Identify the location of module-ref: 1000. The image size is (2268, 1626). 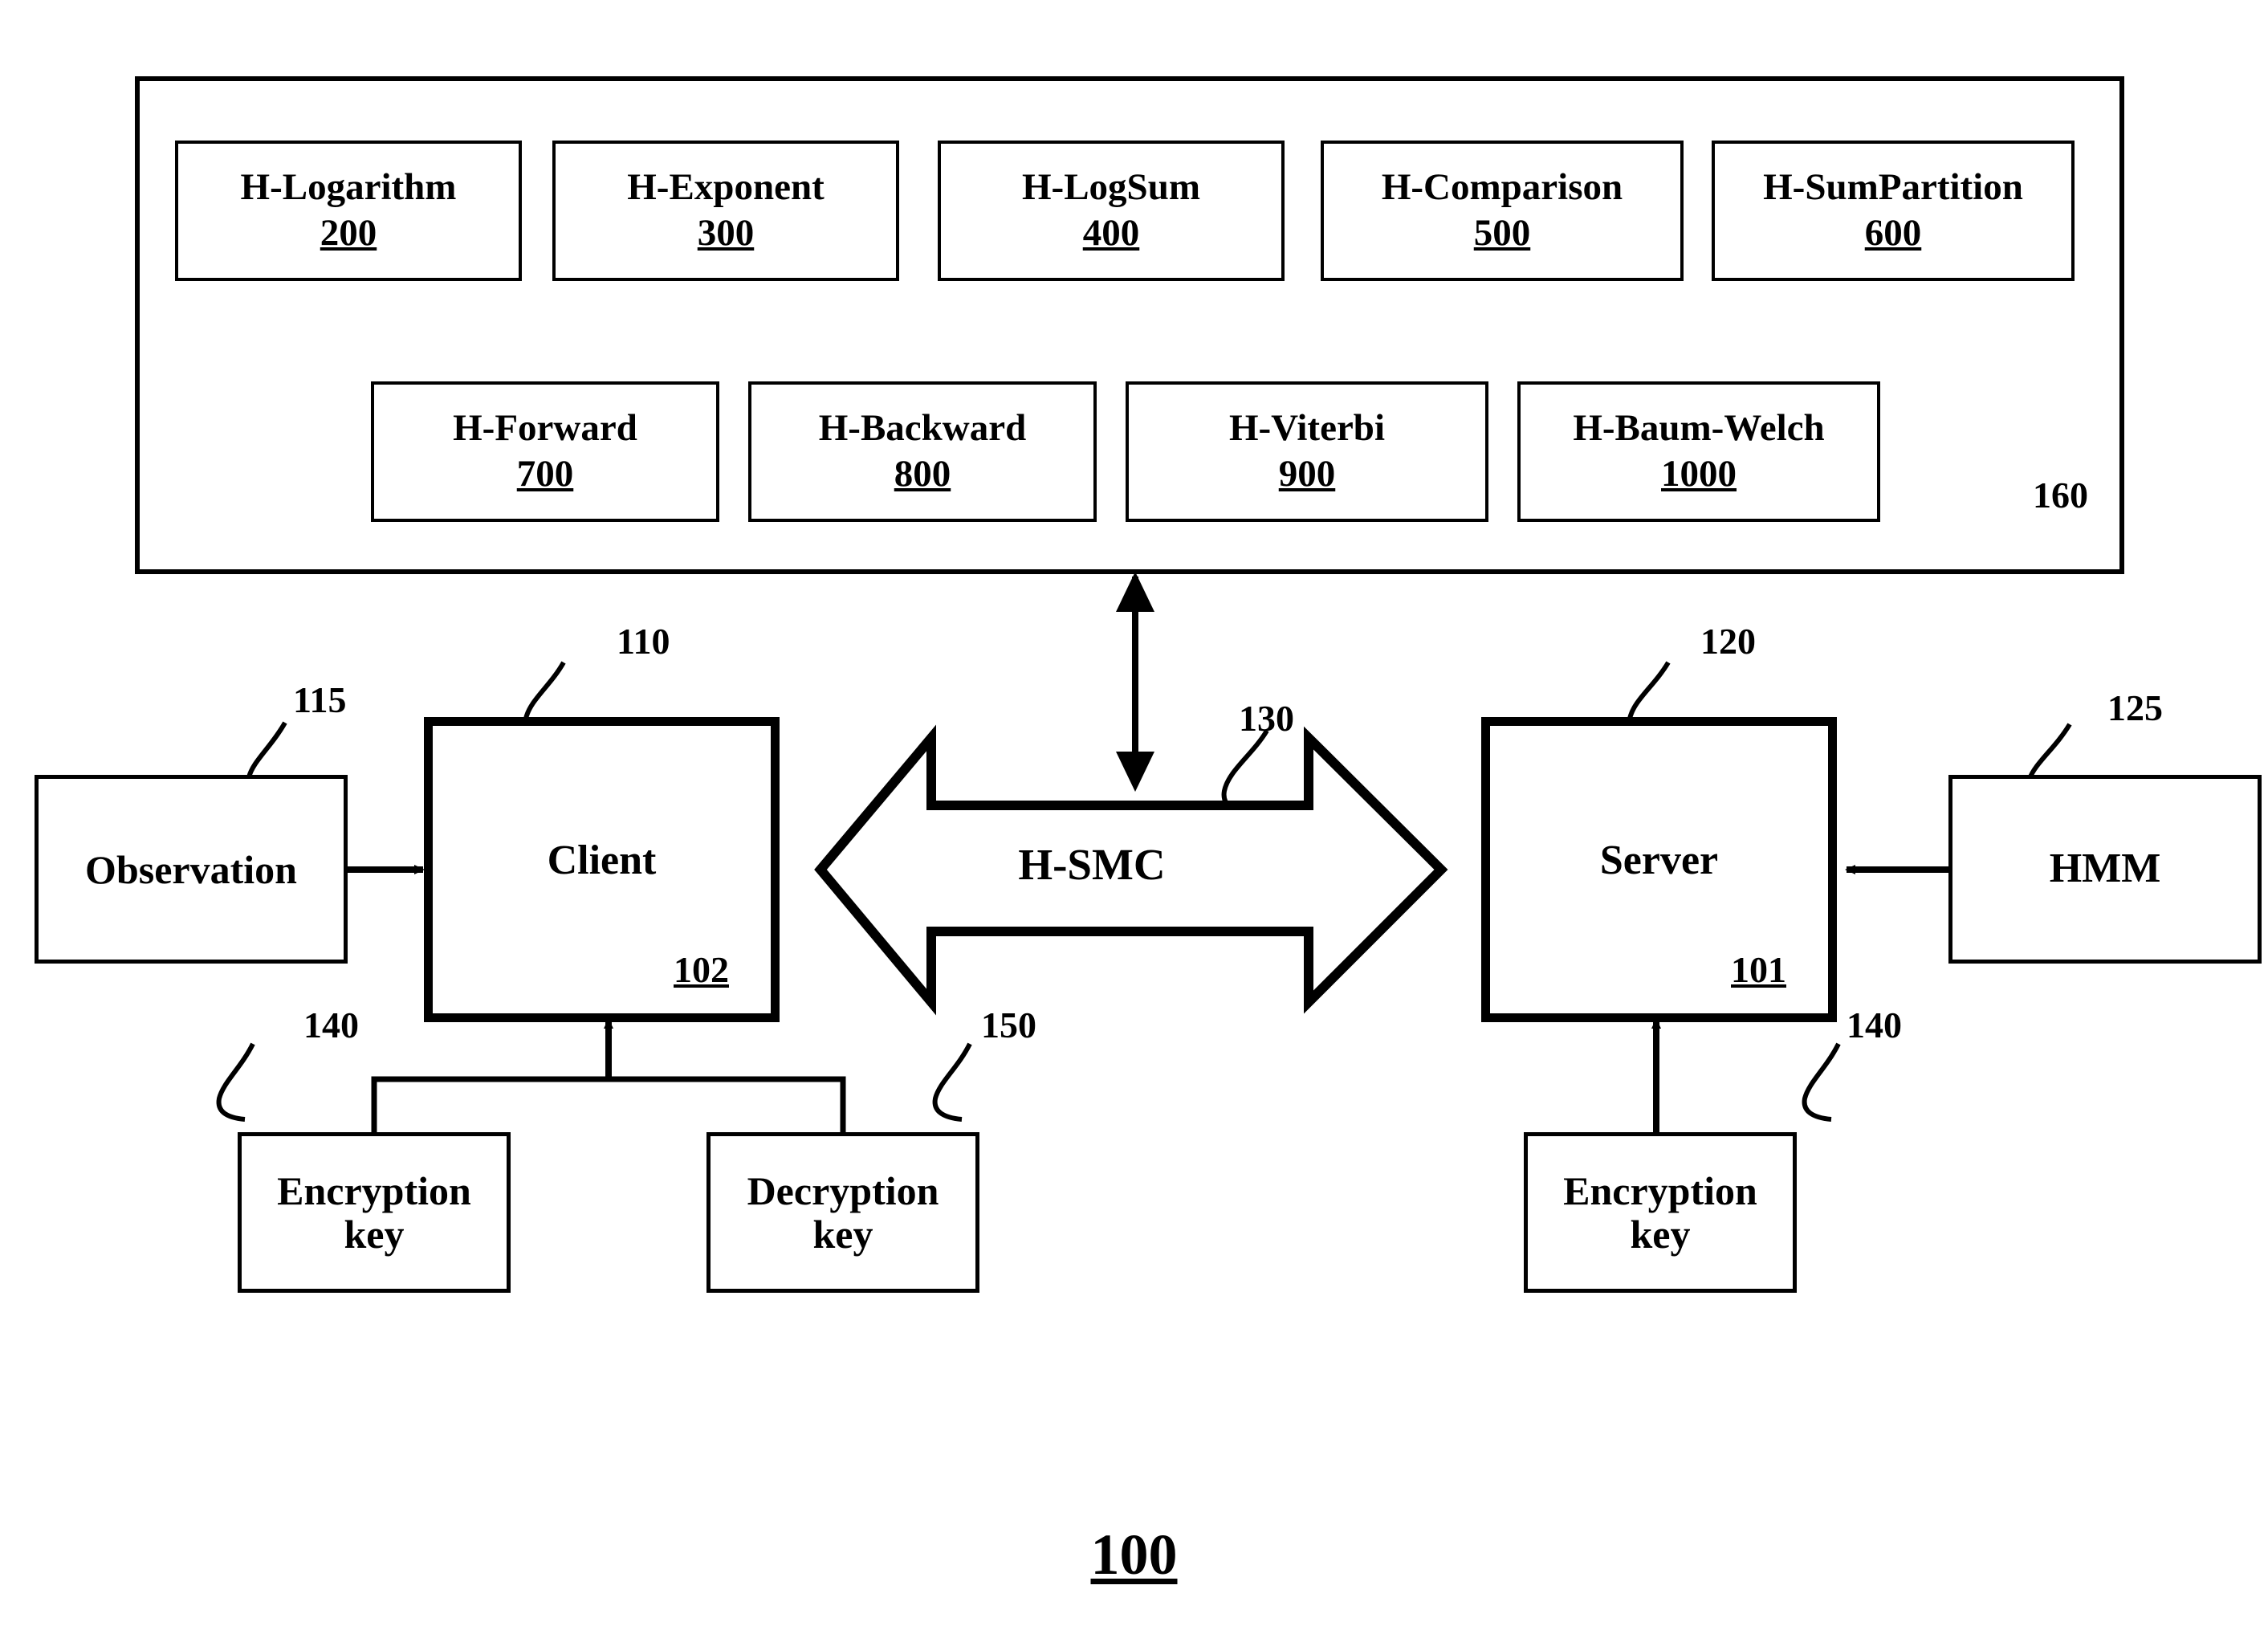
(1699, 474).